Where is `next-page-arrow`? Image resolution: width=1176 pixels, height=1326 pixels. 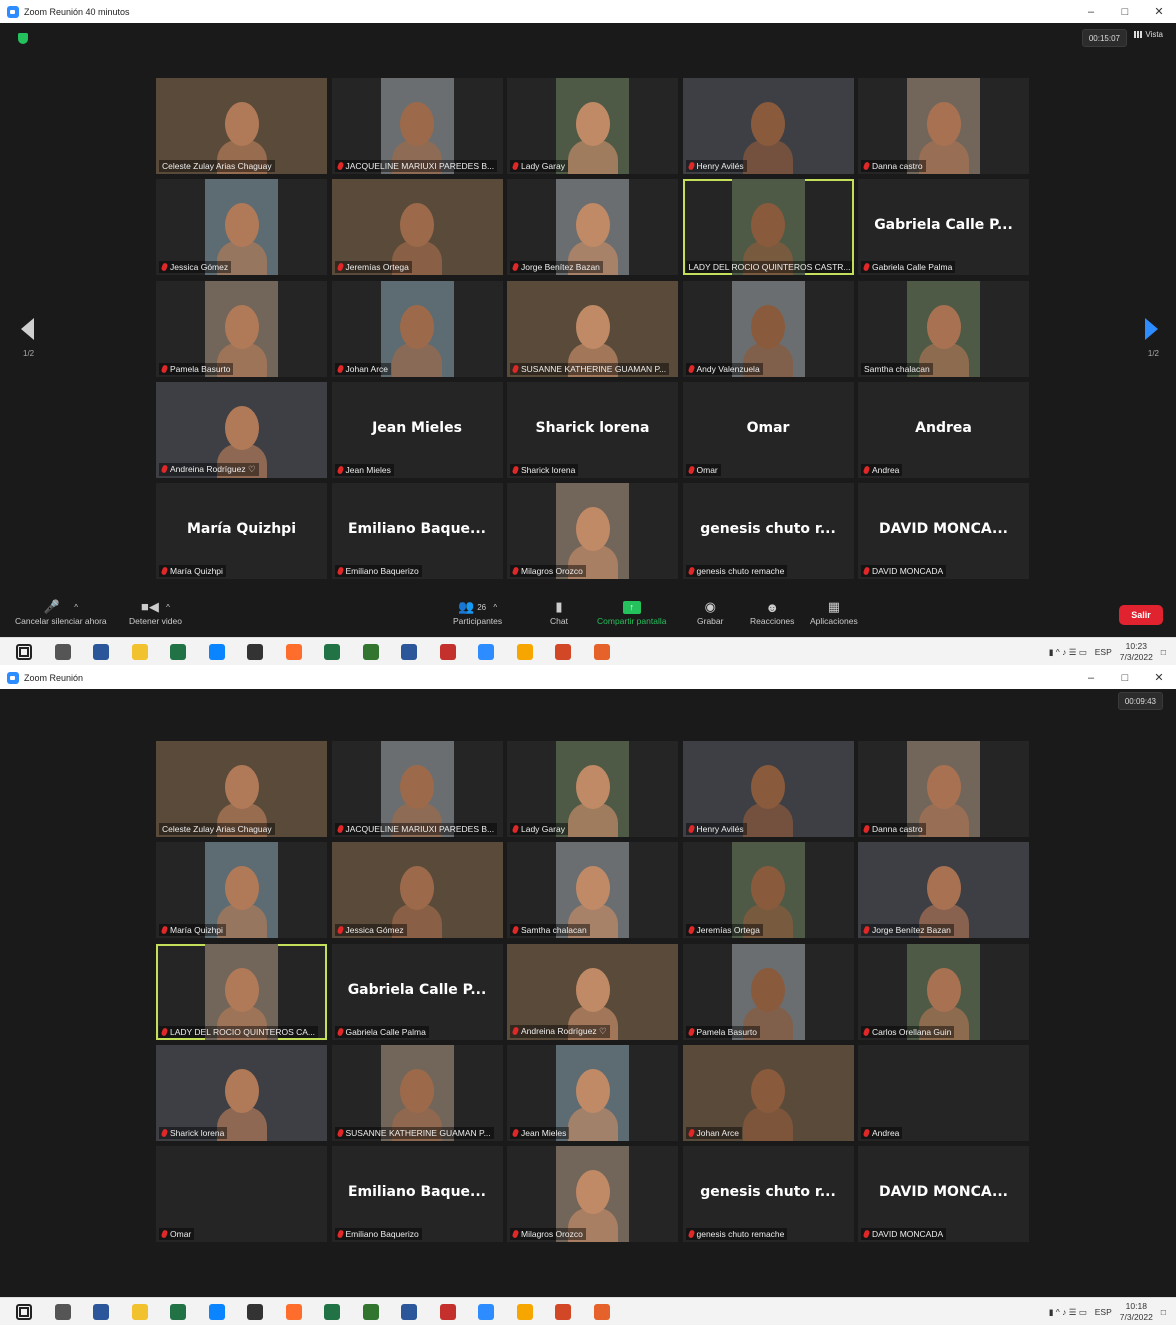
next-page-arrow is located at coordinates (1151, 329).